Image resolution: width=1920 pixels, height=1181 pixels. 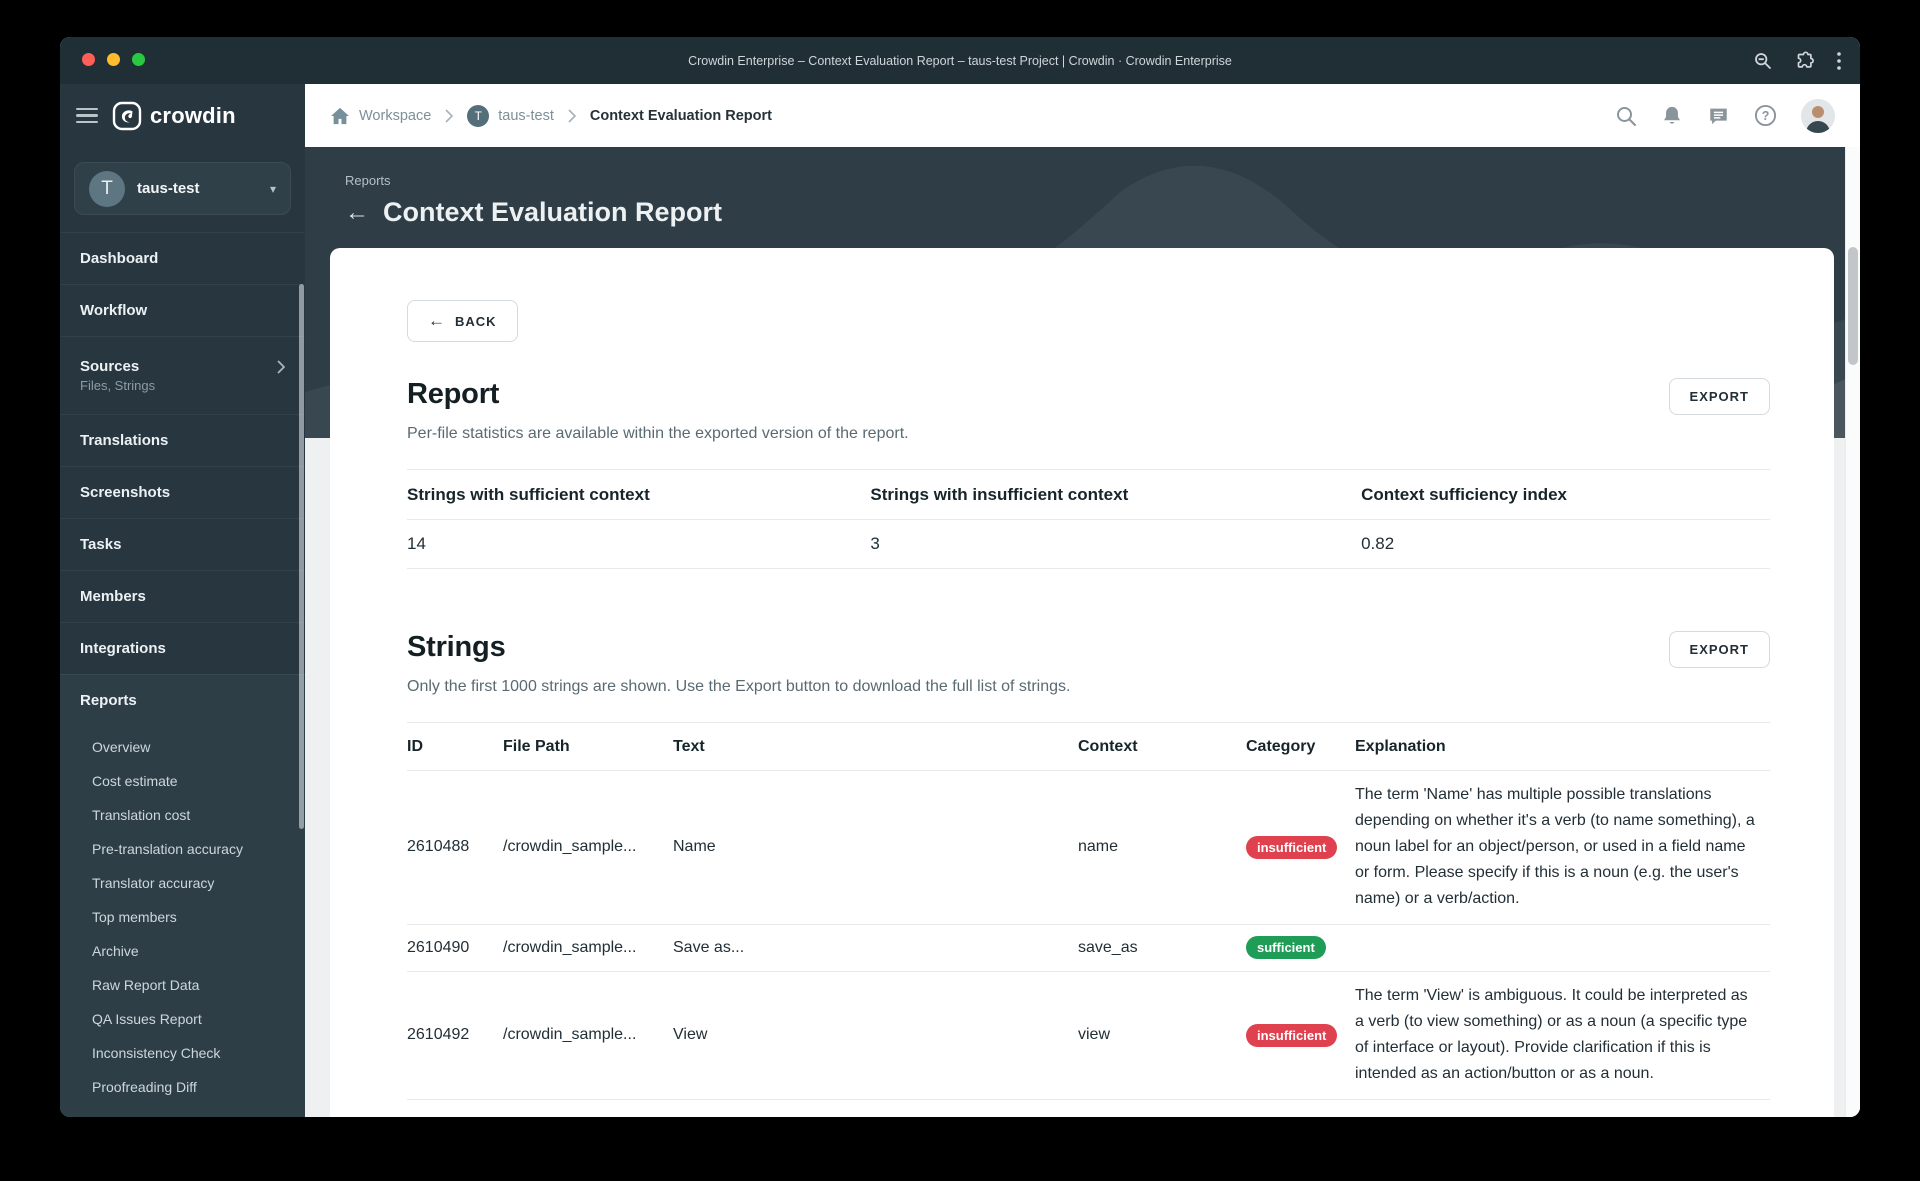 What do you see at coordinates (182, 1053) in the screenshot?
I see `sidebar-item-inconsistency-check: Inconsistency Check` at bounding box center [182, 1053].